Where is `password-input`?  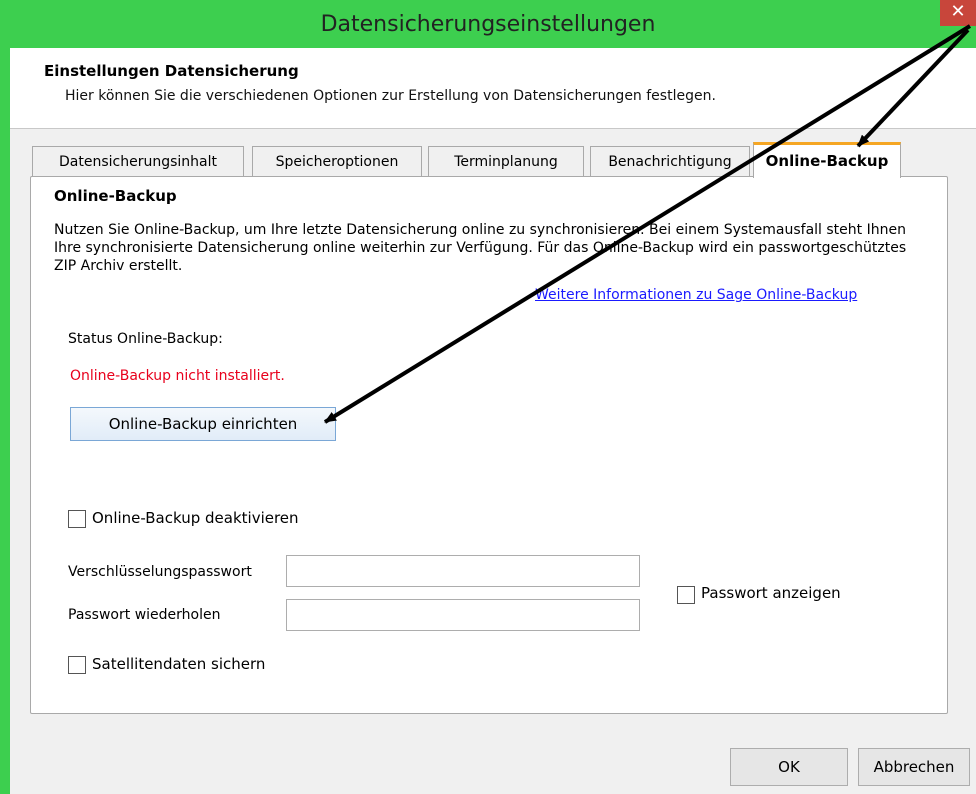
password-input is located at coordinates (463, 571).